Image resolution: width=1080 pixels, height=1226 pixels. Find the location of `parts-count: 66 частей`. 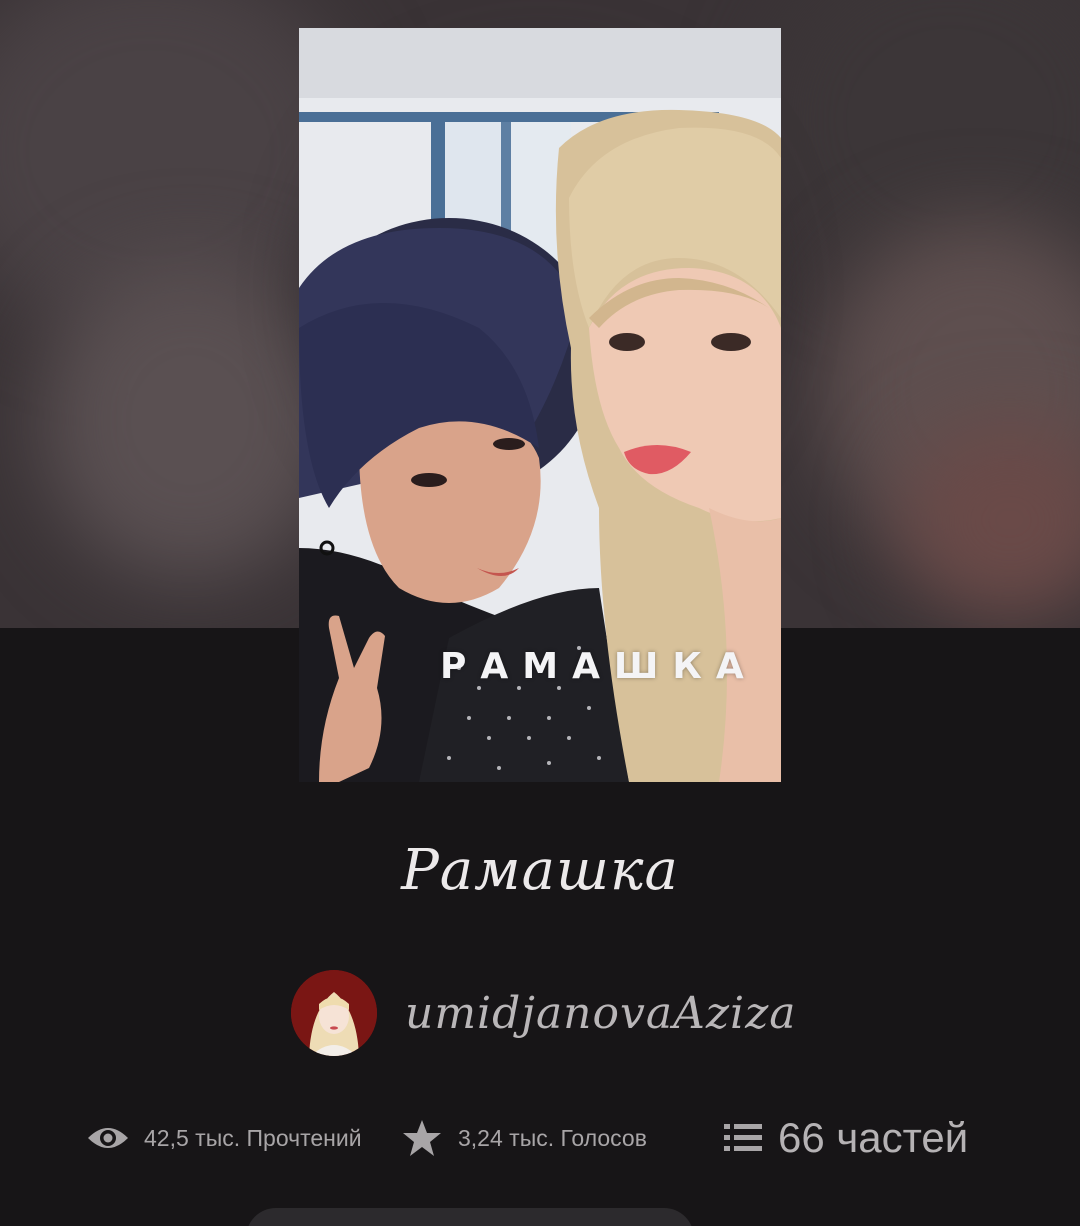

parts-count: 66 частей is located at coordinates (873, 1137).